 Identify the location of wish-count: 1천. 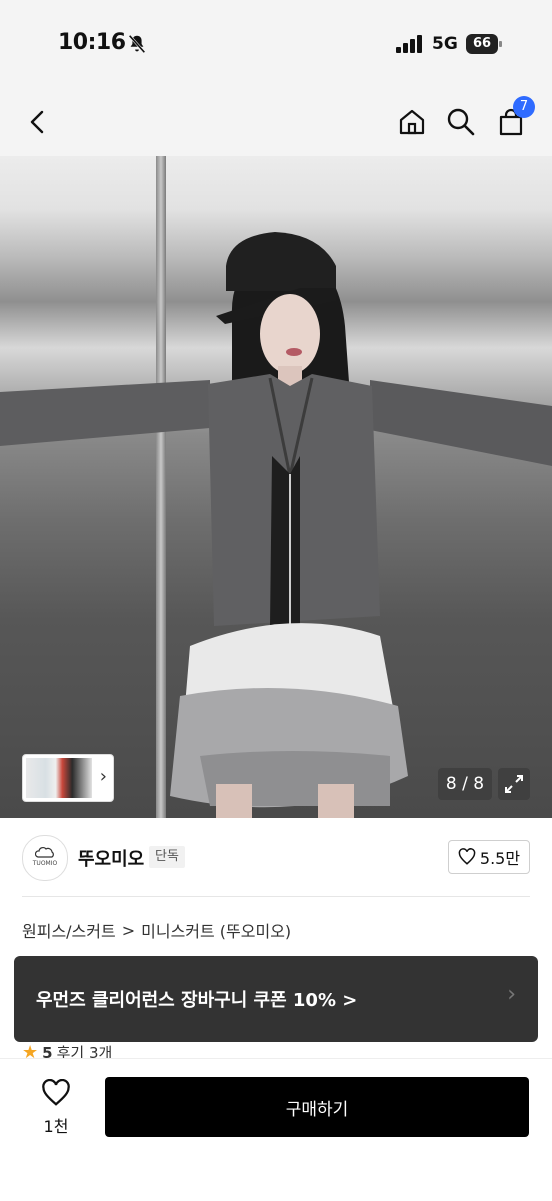
(56, 1126).